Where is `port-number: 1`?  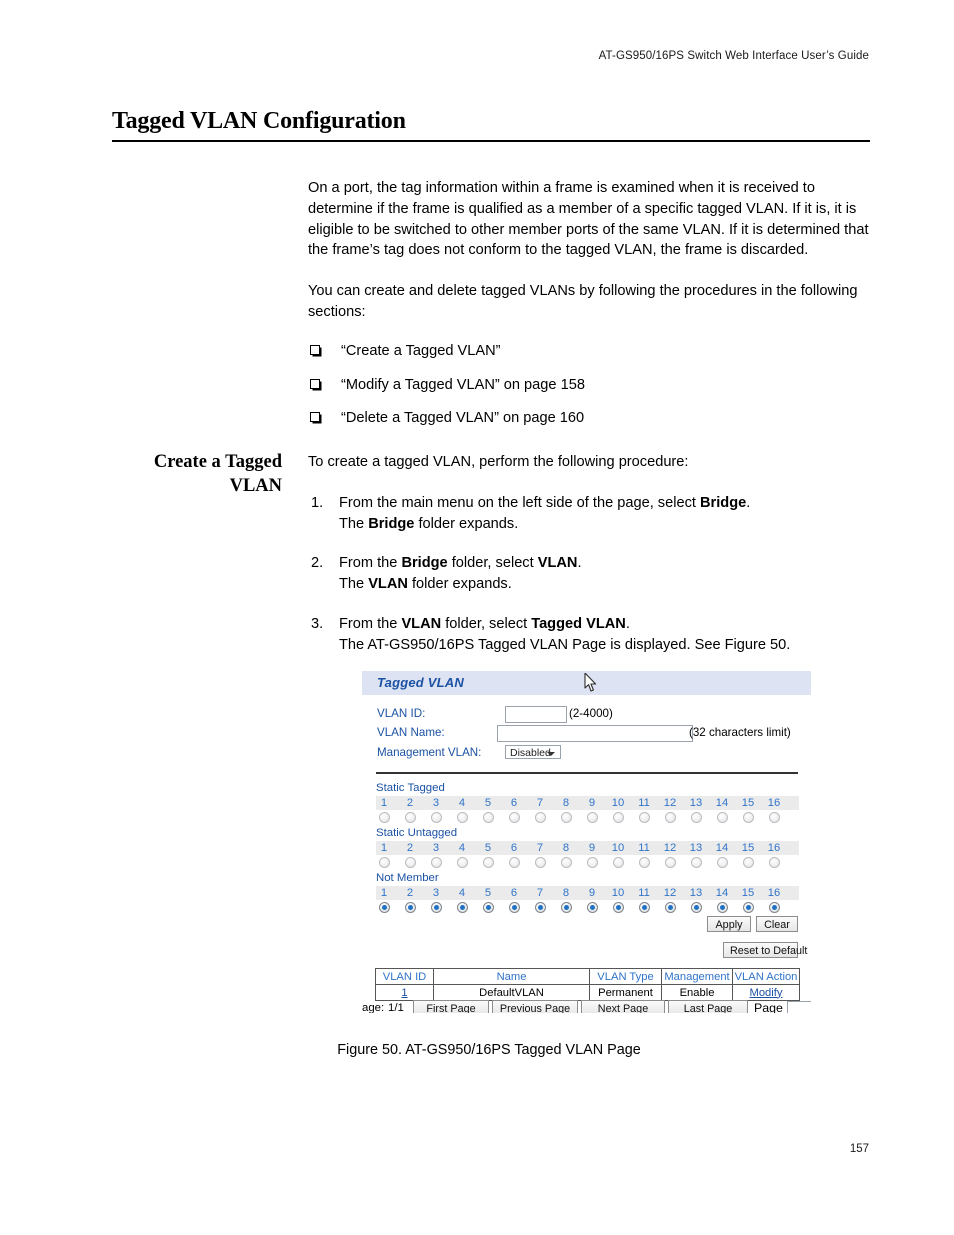
port-number: 1 is located at coordinates (384, 803).